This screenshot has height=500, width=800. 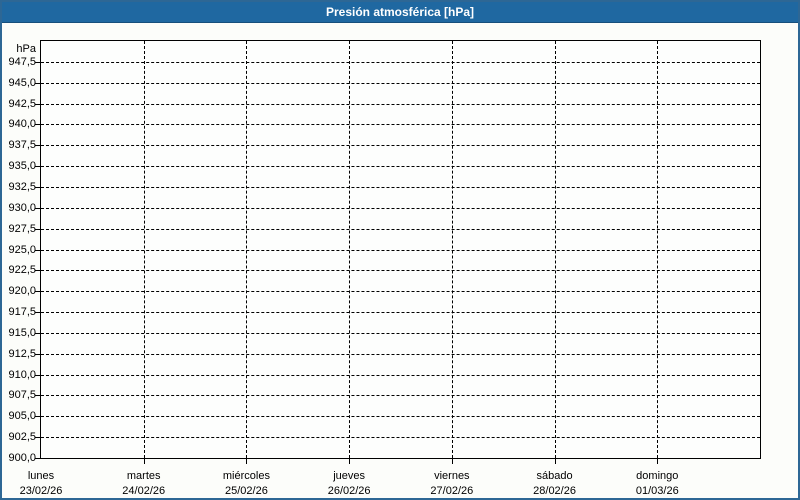 I want to click on x-tick-label: jueves 26/02/26, so click(x=349, y=483).